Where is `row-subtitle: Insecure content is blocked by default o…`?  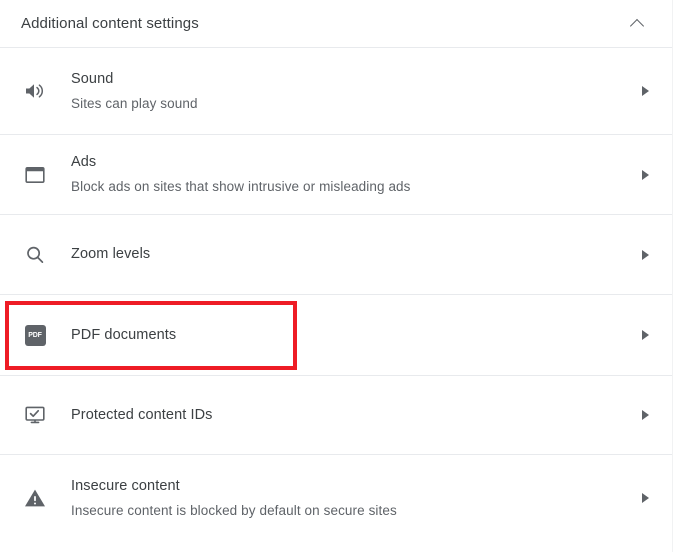
row-subtitle: Insecure content is blocked by default o… is located at coordinates (234, 510).